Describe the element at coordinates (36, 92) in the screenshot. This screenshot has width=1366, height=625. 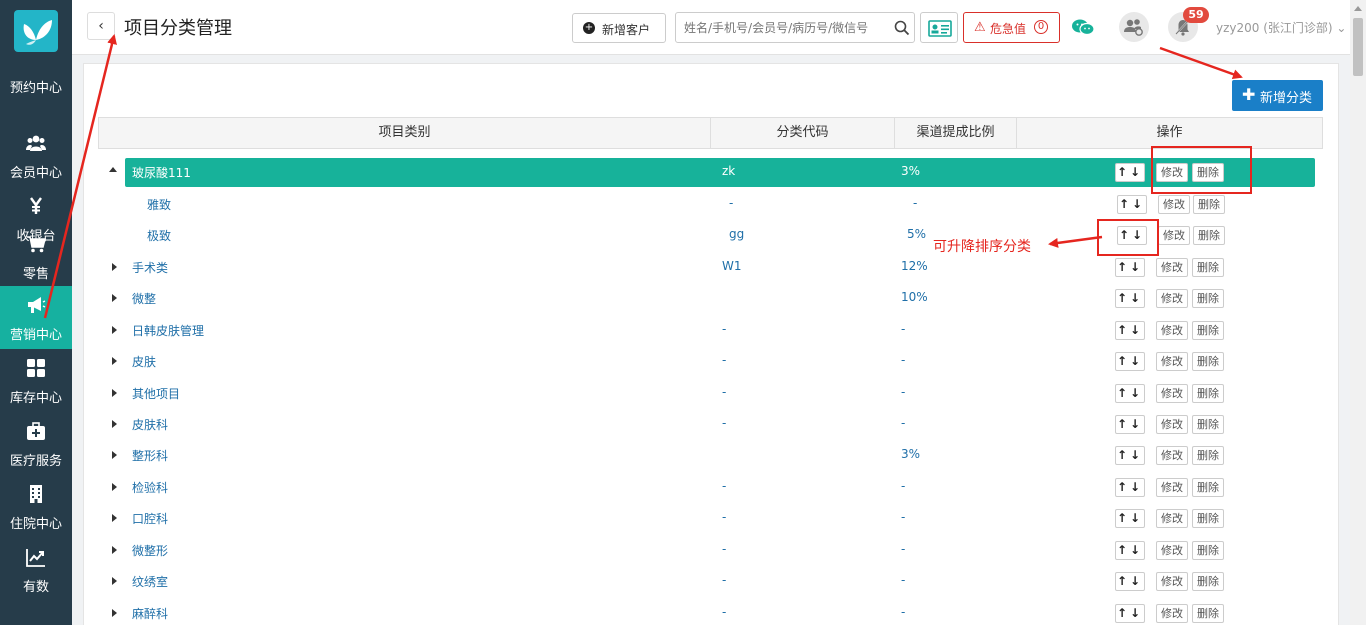
I see `sidebar-item-1: 预约中心` at that location.